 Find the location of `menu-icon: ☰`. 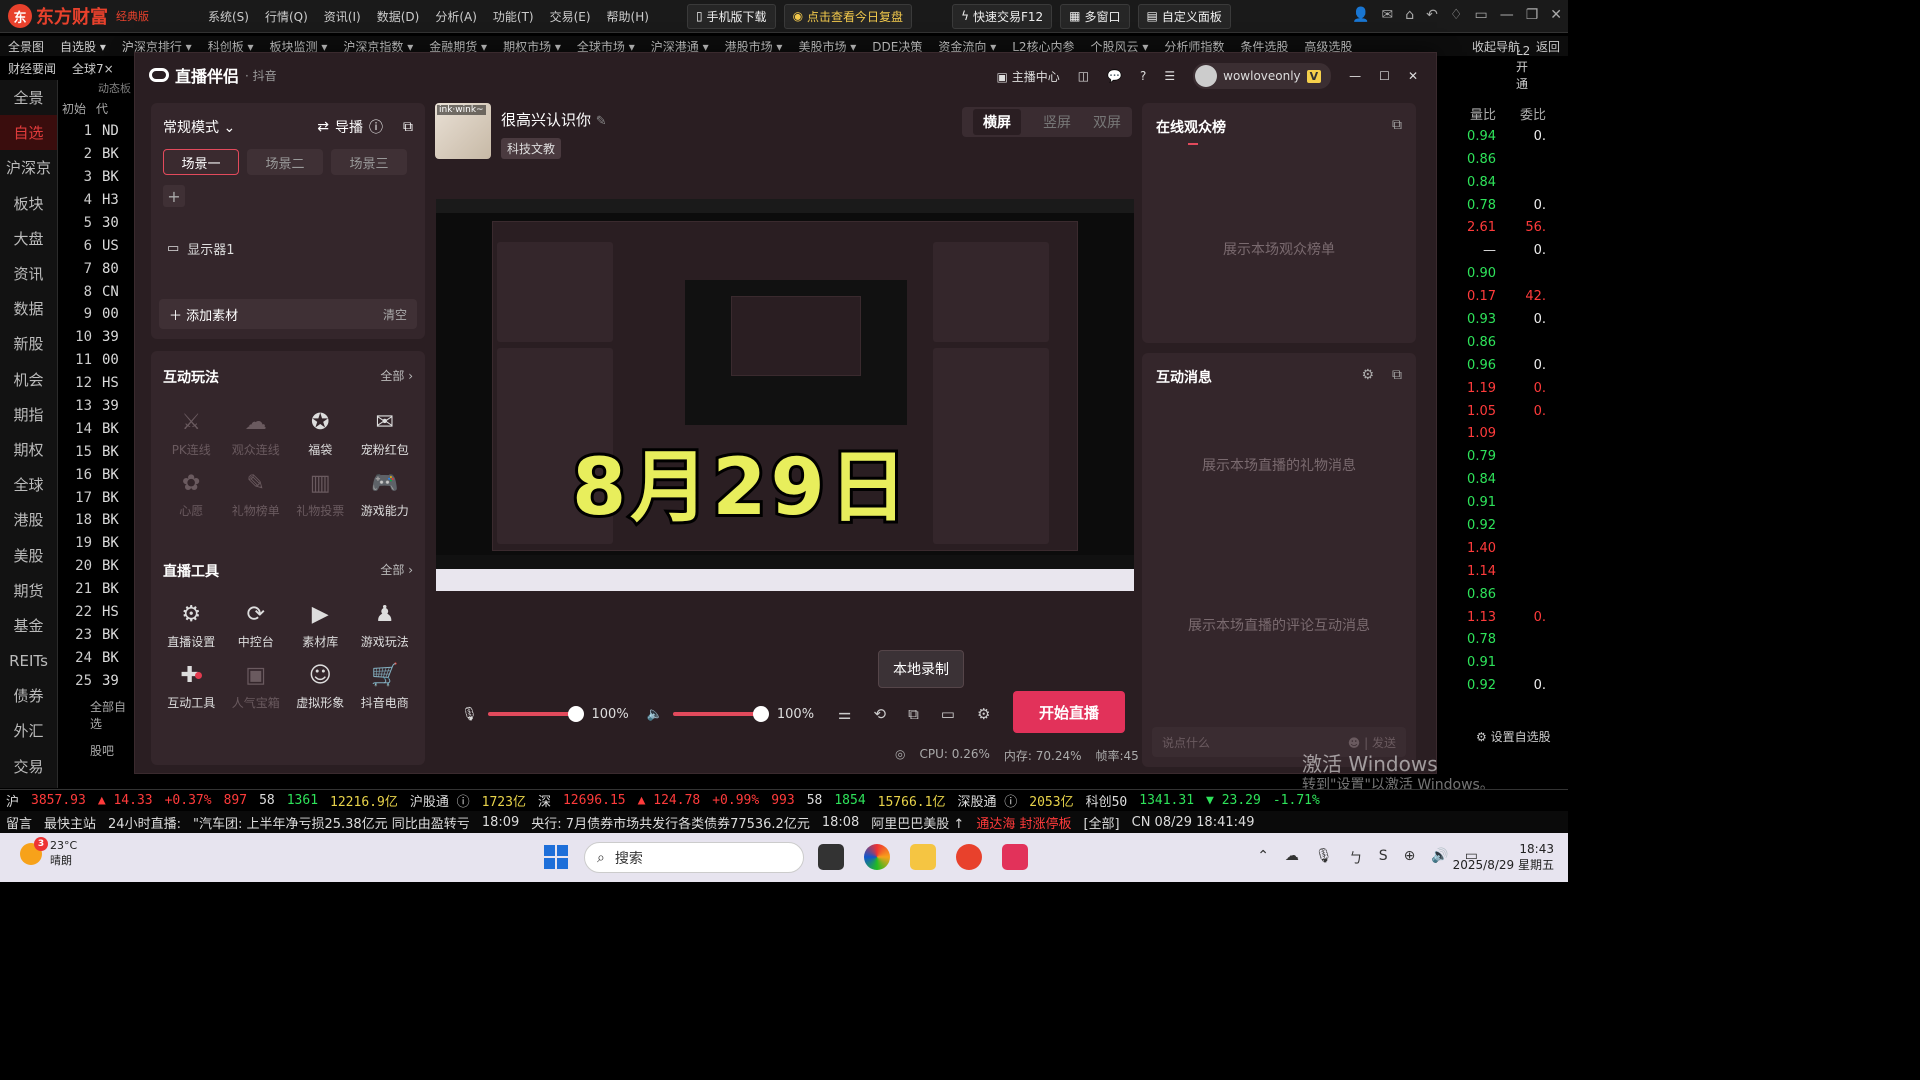

menu-icon: ☰ is located at coordinates (1169, 76).